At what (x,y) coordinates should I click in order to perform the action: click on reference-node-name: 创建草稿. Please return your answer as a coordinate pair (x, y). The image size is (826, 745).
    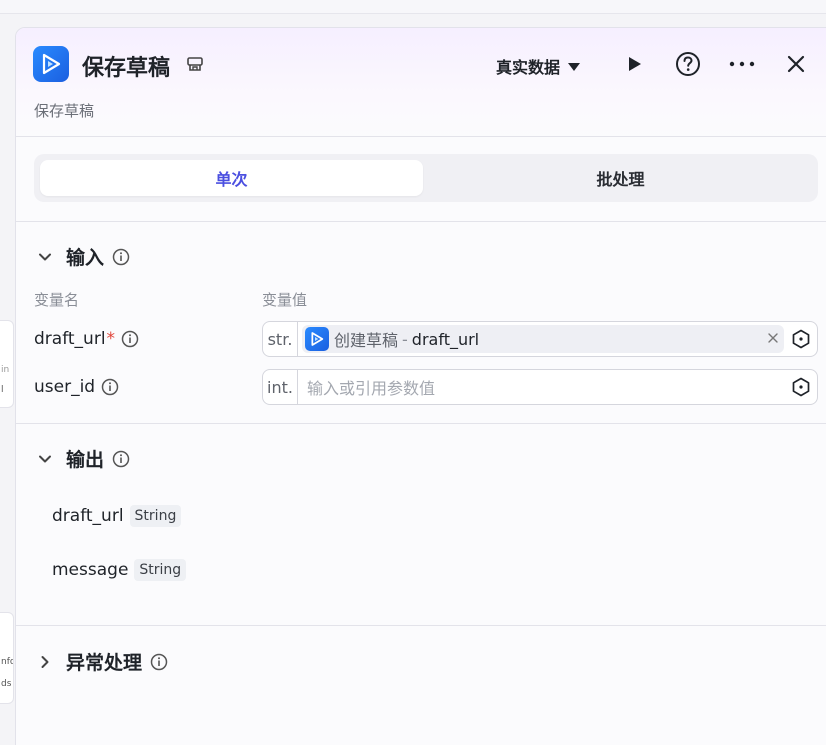
    Looking at the image, I should click on (366, 340).